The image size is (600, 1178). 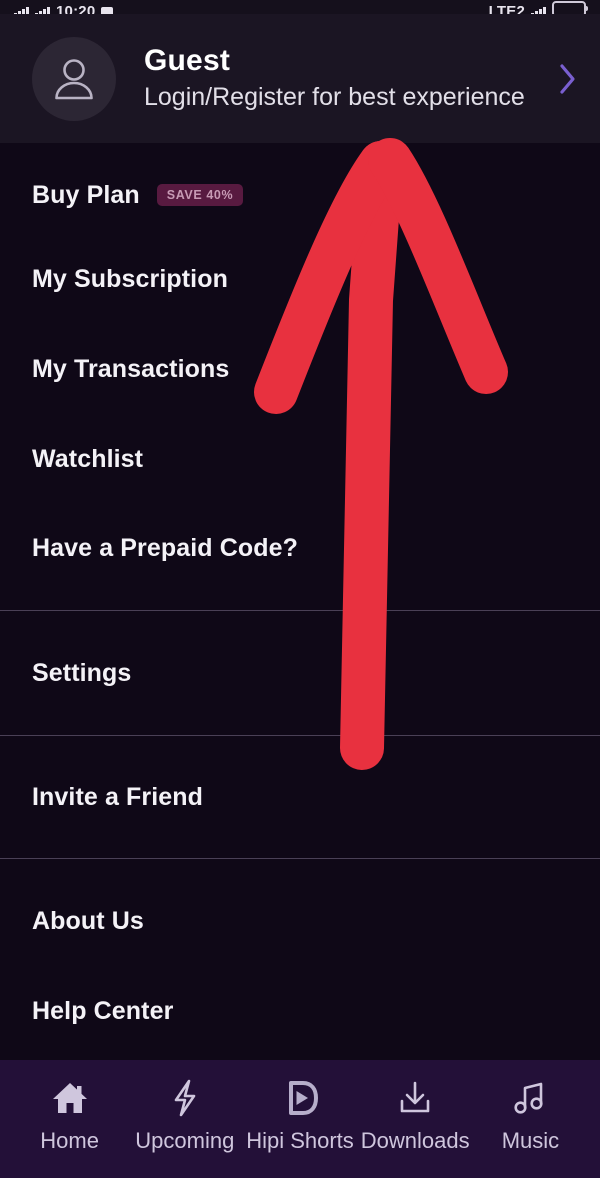 I want to click on nav-item-hipi-shorts: Hipi Shorts, so click(x=299, y=1115).